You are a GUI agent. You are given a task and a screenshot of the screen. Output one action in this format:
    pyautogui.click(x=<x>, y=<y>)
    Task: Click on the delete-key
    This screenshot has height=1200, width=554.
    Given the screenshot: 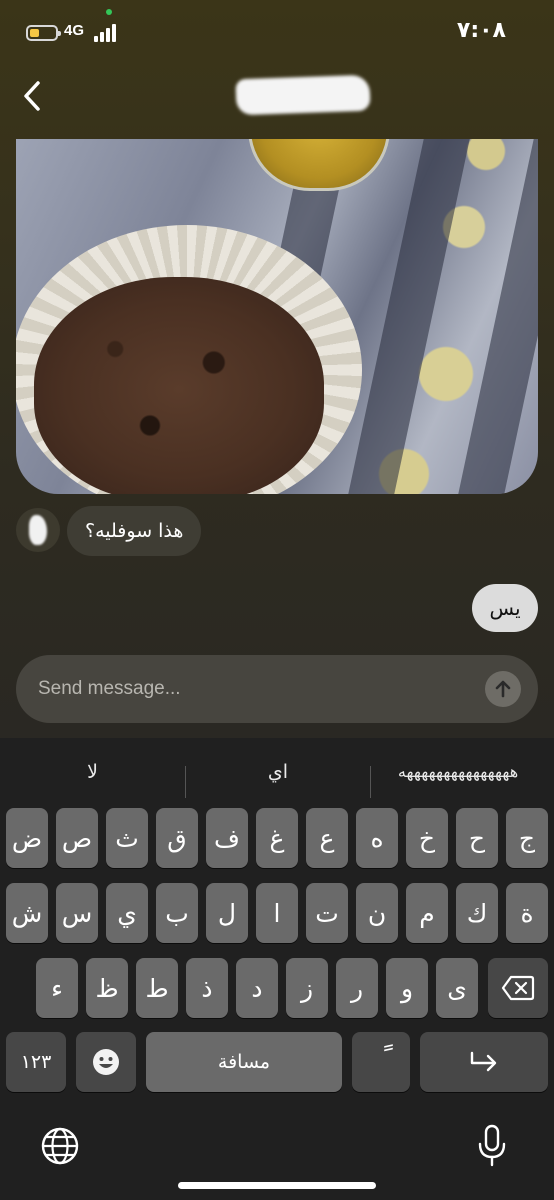 What is the action you would take?
    pyautogui.click(x=518, y=988)
    